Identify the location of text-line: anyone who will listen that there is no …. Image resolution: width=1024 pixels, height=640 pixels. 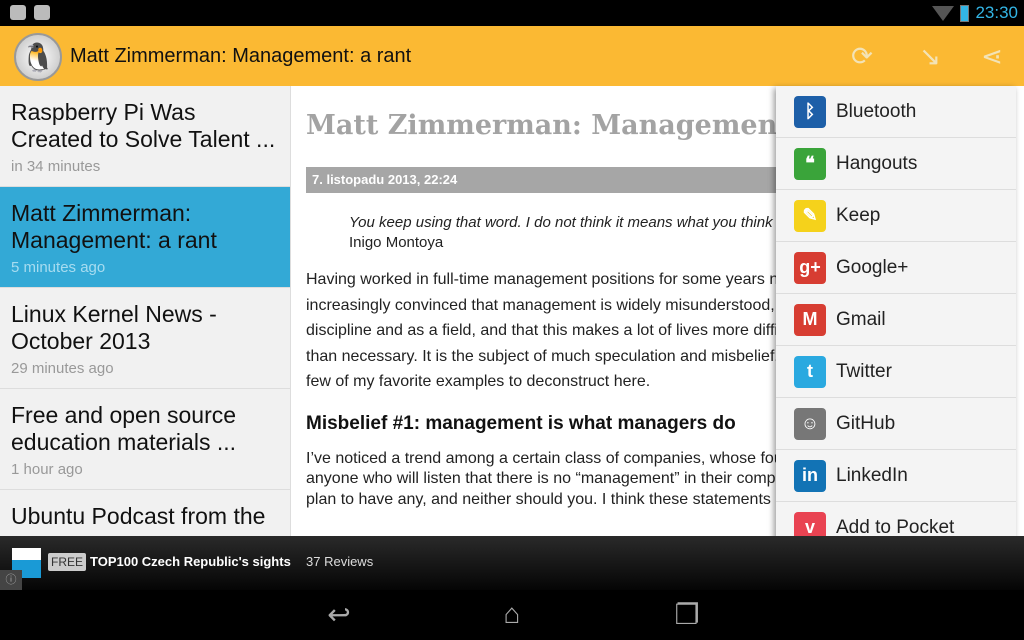
(541, 478).